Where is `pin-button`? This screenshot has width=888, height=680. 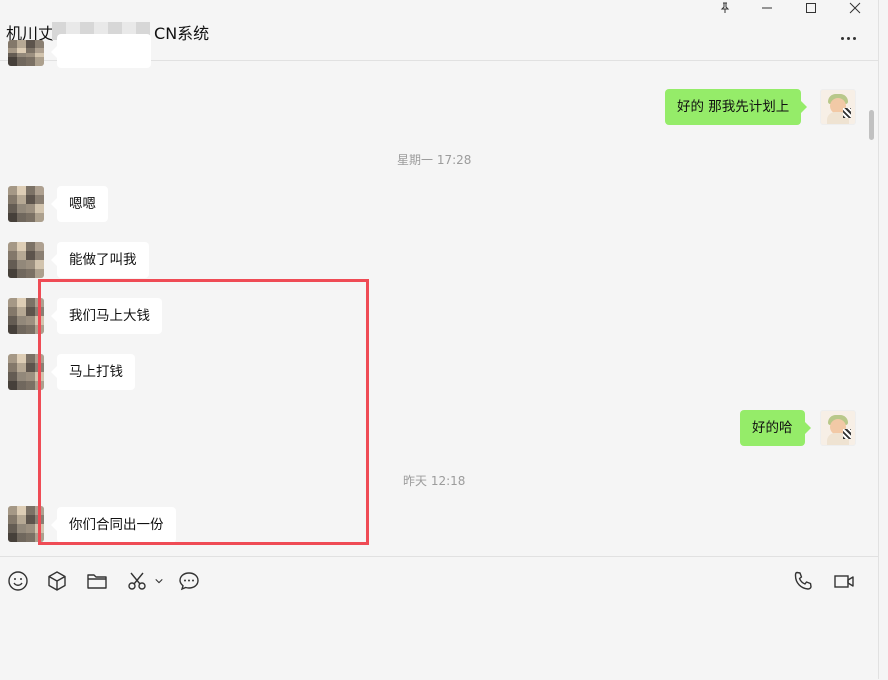 pin-button is located at coordinates (725, 8).